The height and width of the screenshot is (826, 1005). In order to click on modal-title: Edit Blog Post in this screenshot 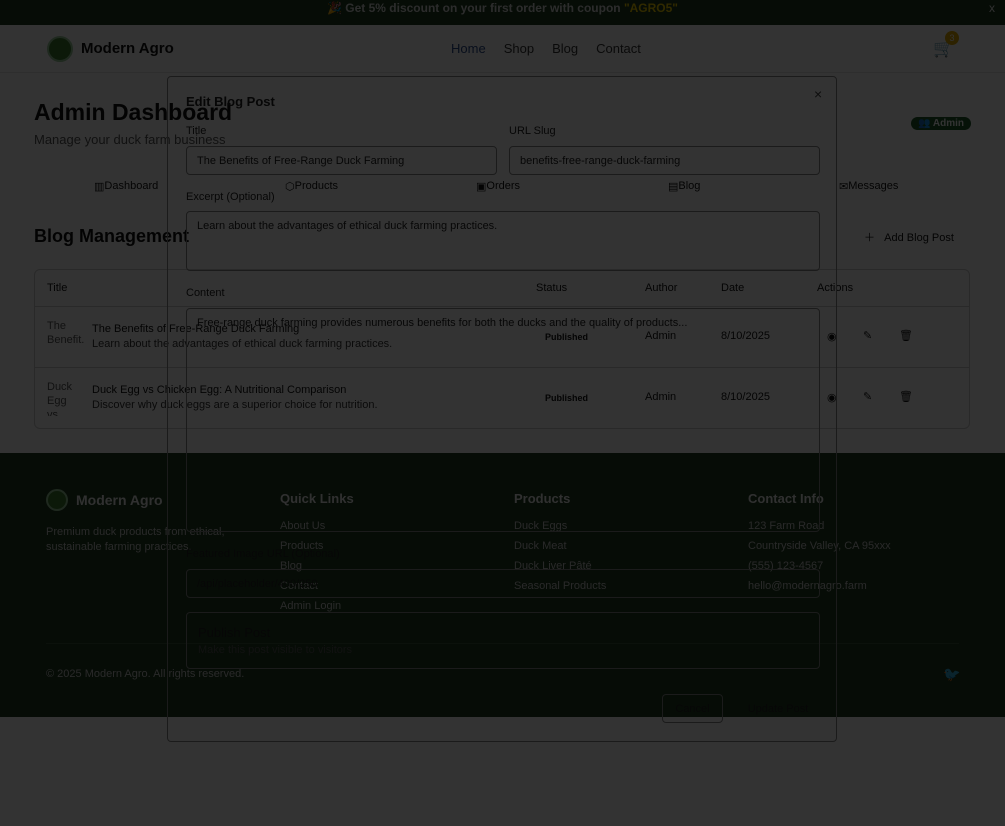, I will do `click(230, 101)`.